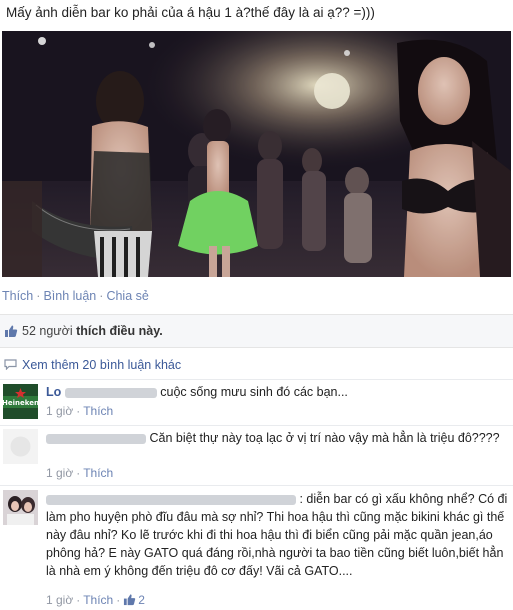 This screenshot has width=513, height=610. What do you see at coordinates (17, 296) in the screenshot?
I see `like-link: Thích` at bounding box center [17, 296].